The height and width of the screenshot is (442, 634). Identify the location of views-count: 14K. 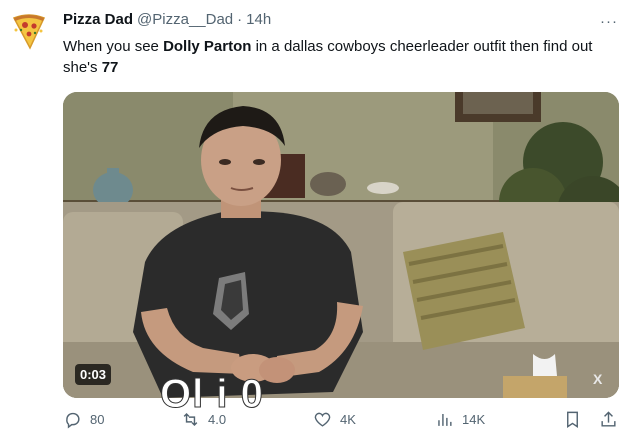
(474, 419).